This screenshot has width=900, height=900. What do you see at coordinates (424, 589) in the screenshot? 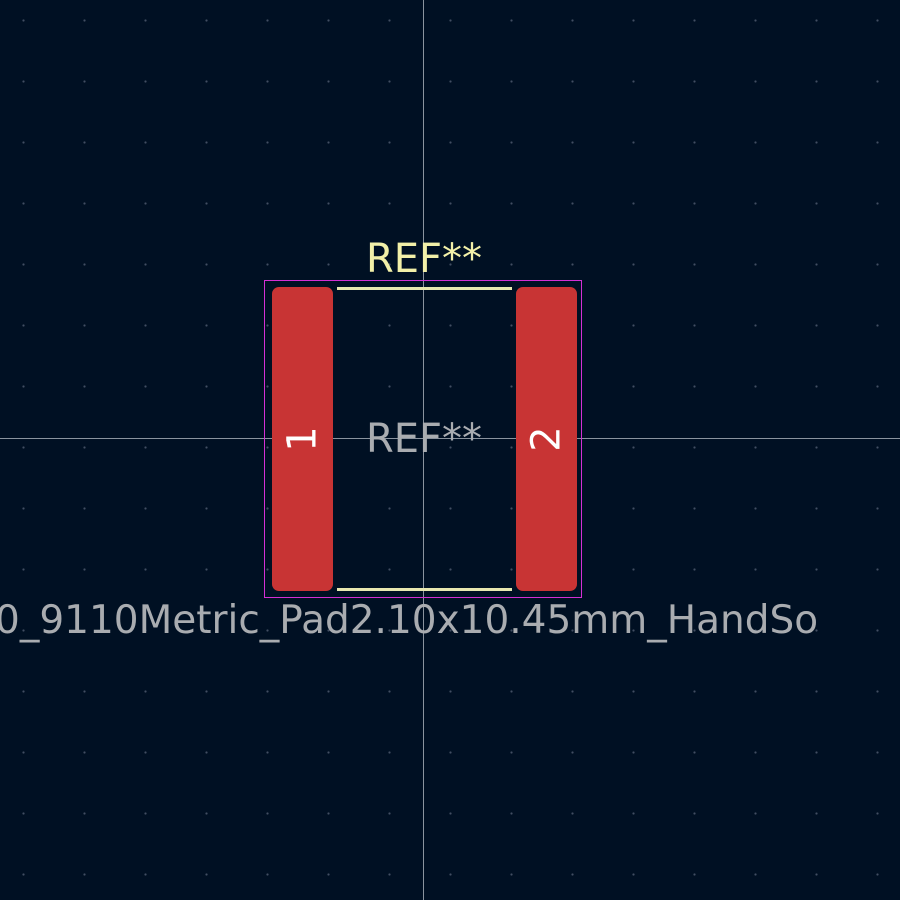
I see `silkscreen-line-bottom` at bounding box center [424, 589].